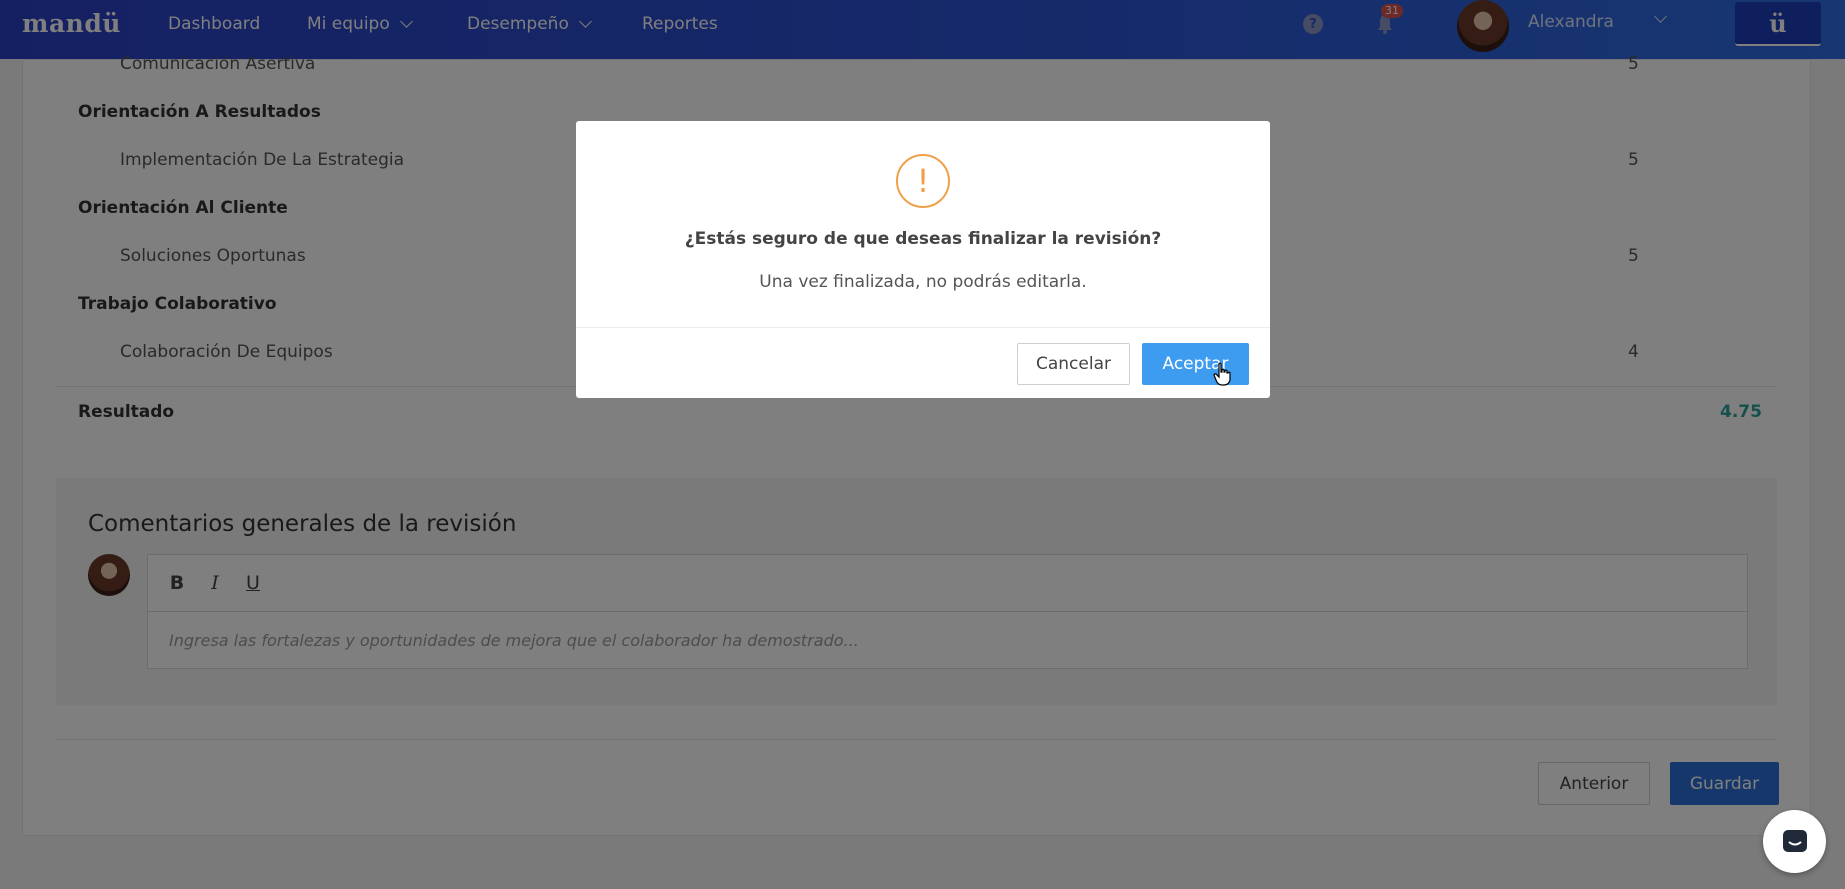  What do you see at coordinates (1222, 374) in the screenshot?
I see `hand-cursor-icon` at bounding box center [1222, 374].